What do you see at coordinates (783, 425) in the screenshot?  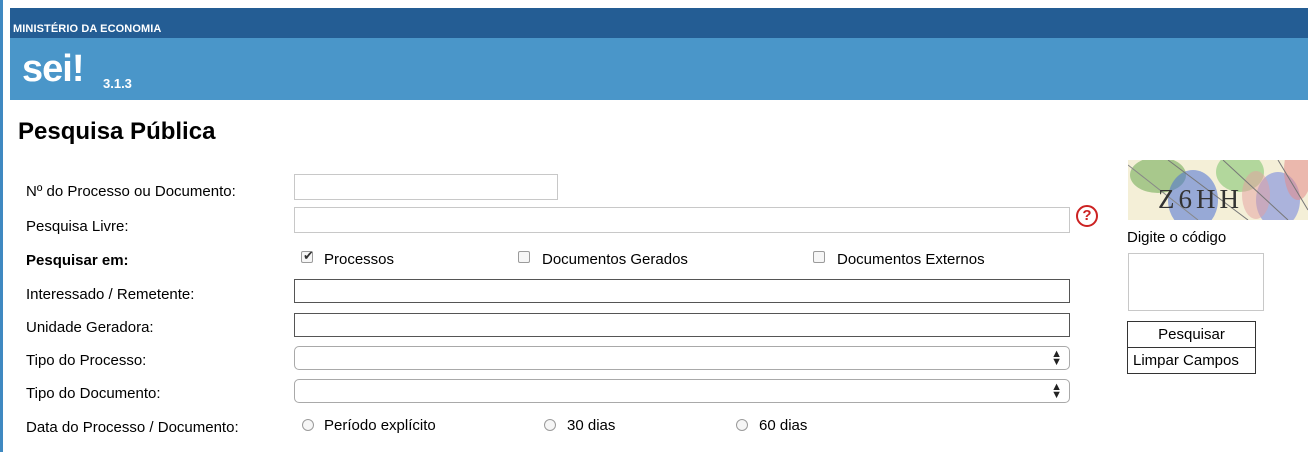 I see `60-days-label: 60 dias` at bounding box center [783, 425].